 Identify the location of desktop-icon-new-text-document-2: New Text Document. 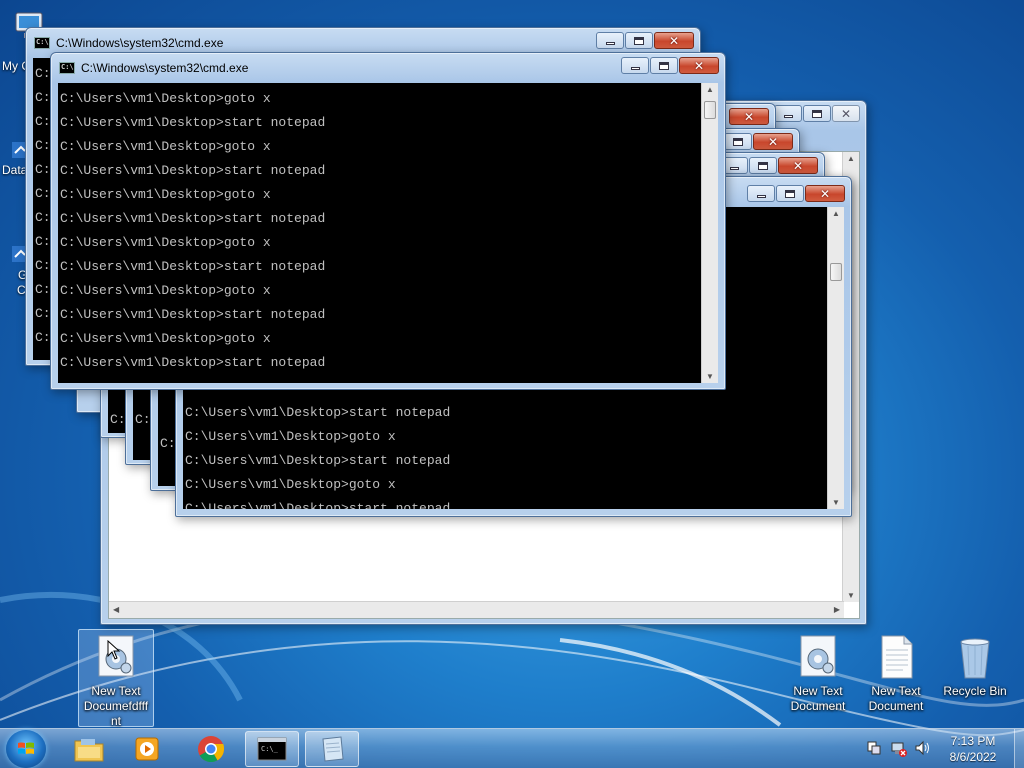
(896, 674).